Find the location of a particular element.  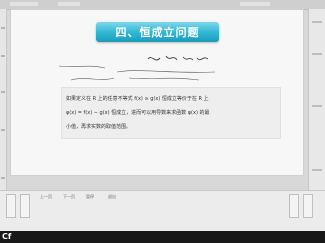

slide-heading: 四、恒成立问题 is located at coordinates (157, 32).